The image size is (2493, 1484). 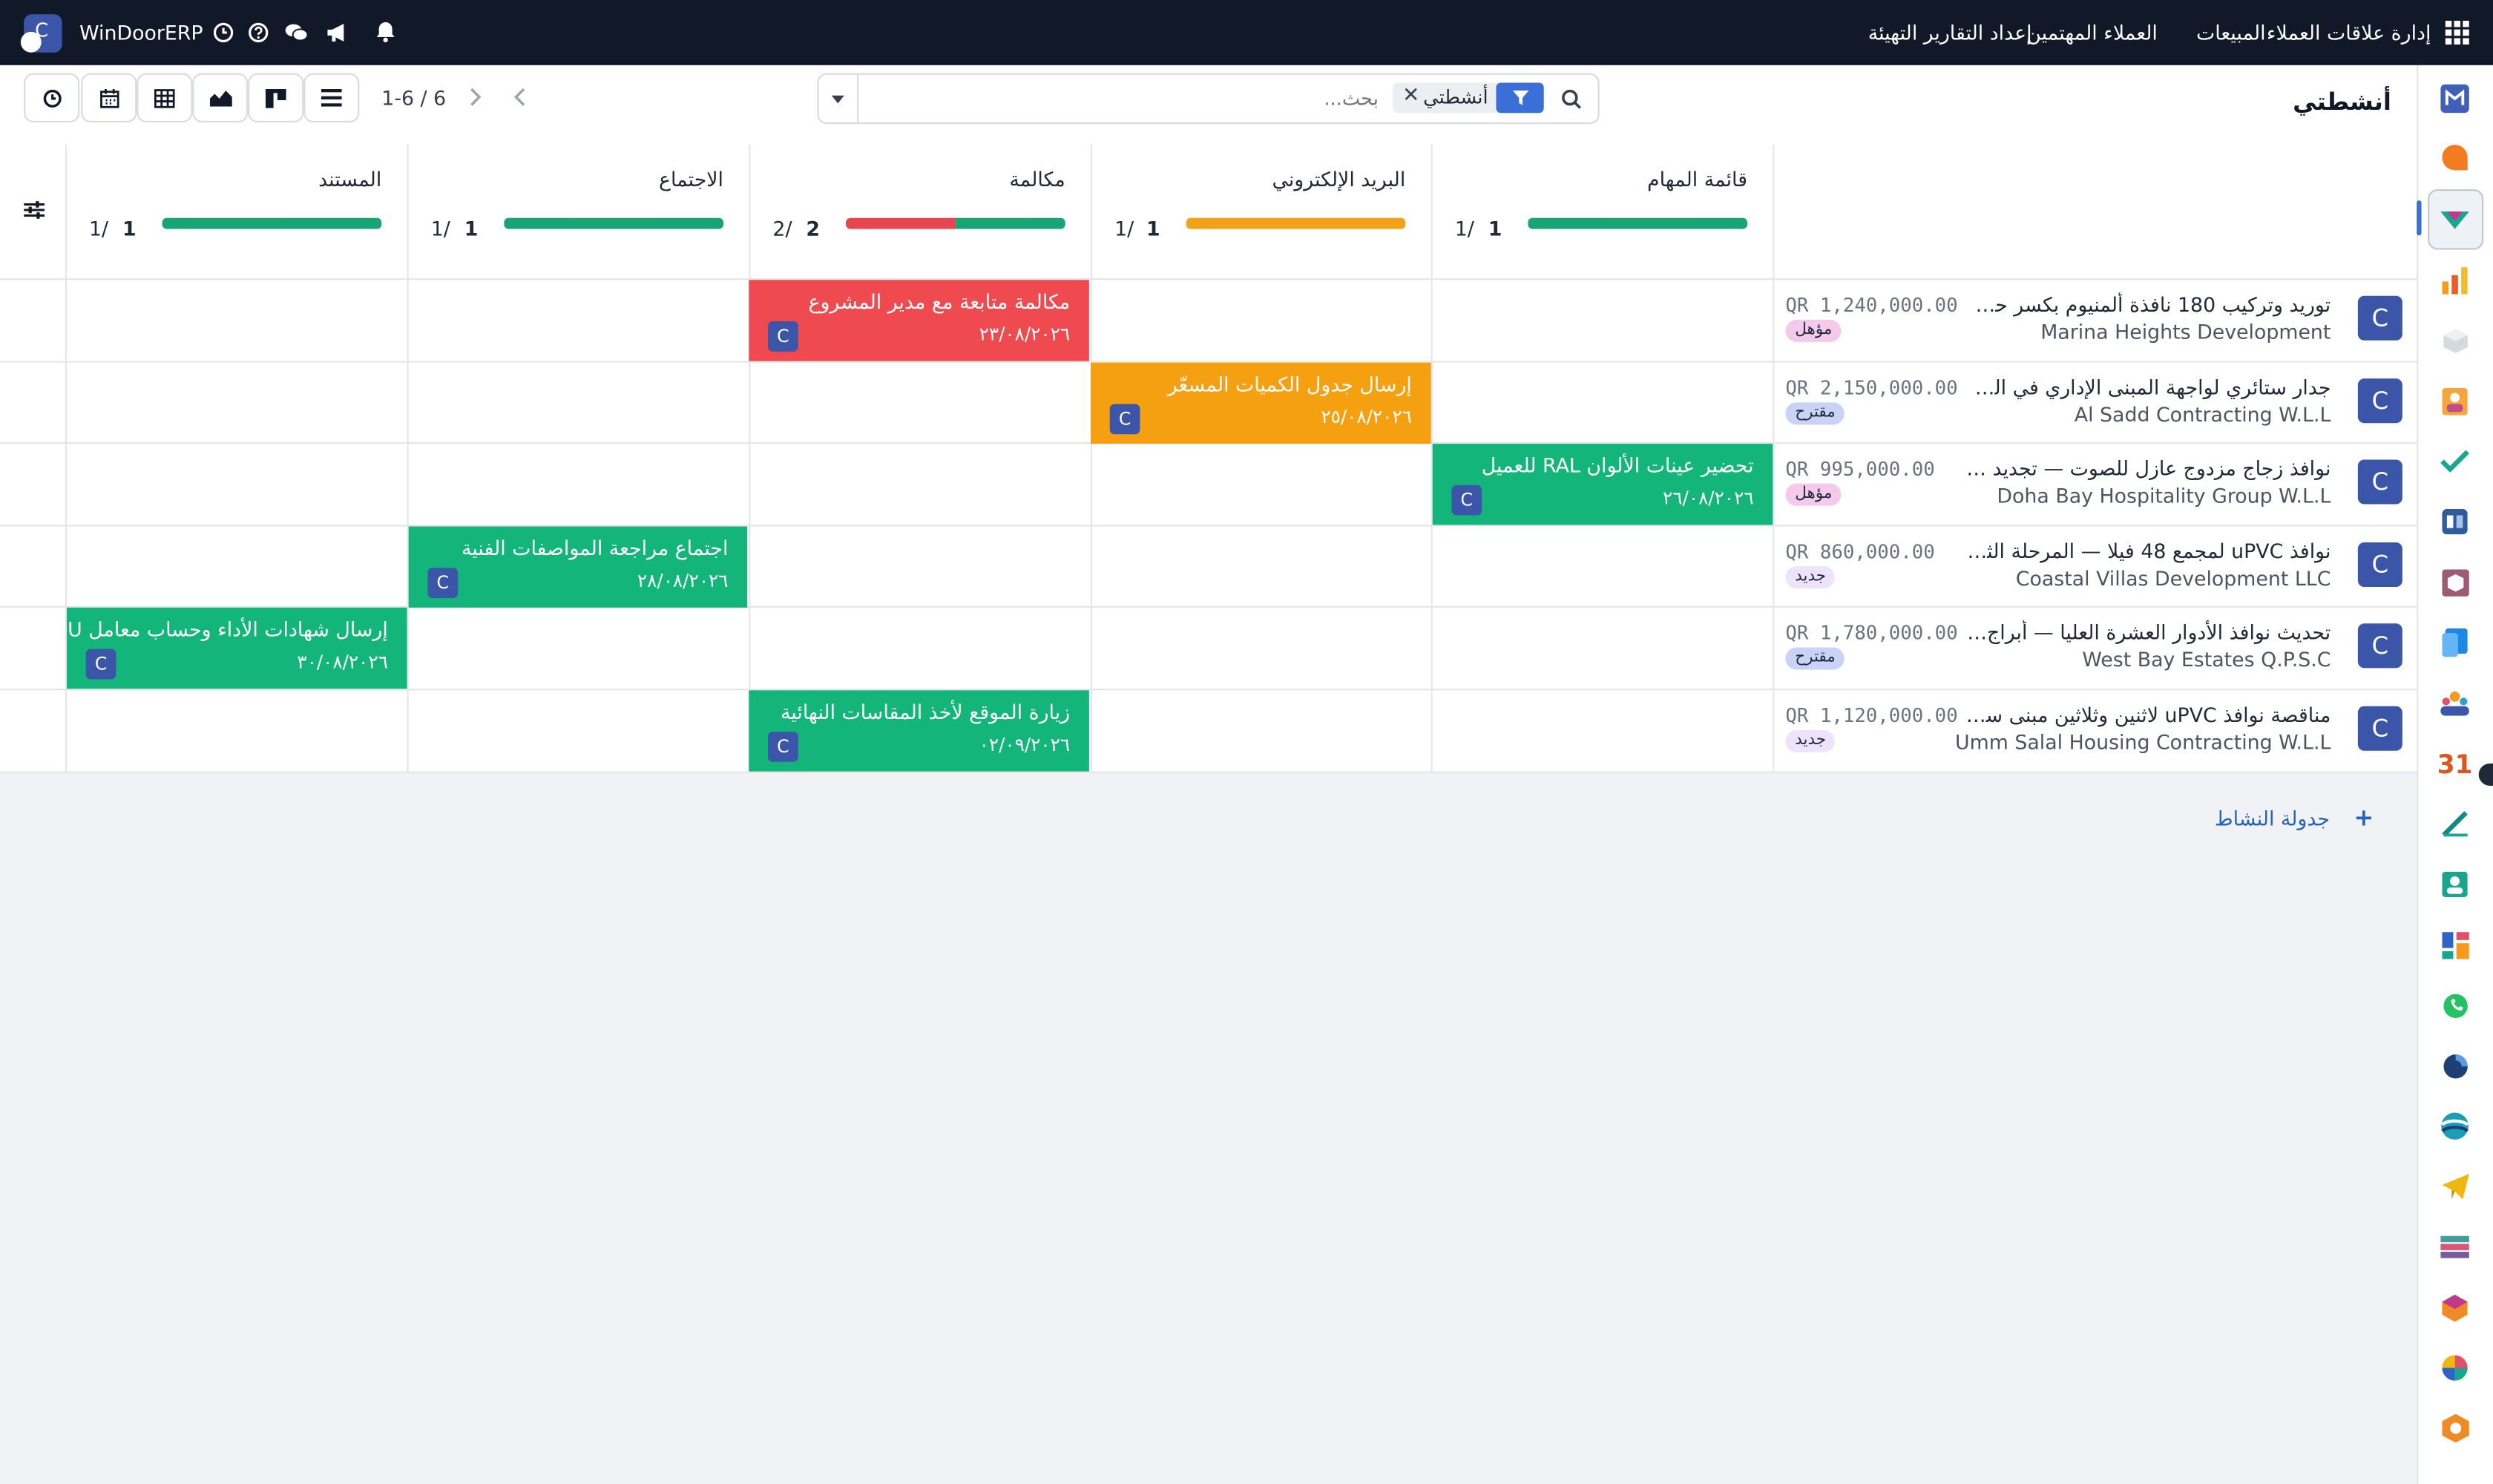 I want to click on column-total: 2/, so click(x=782, y=228).